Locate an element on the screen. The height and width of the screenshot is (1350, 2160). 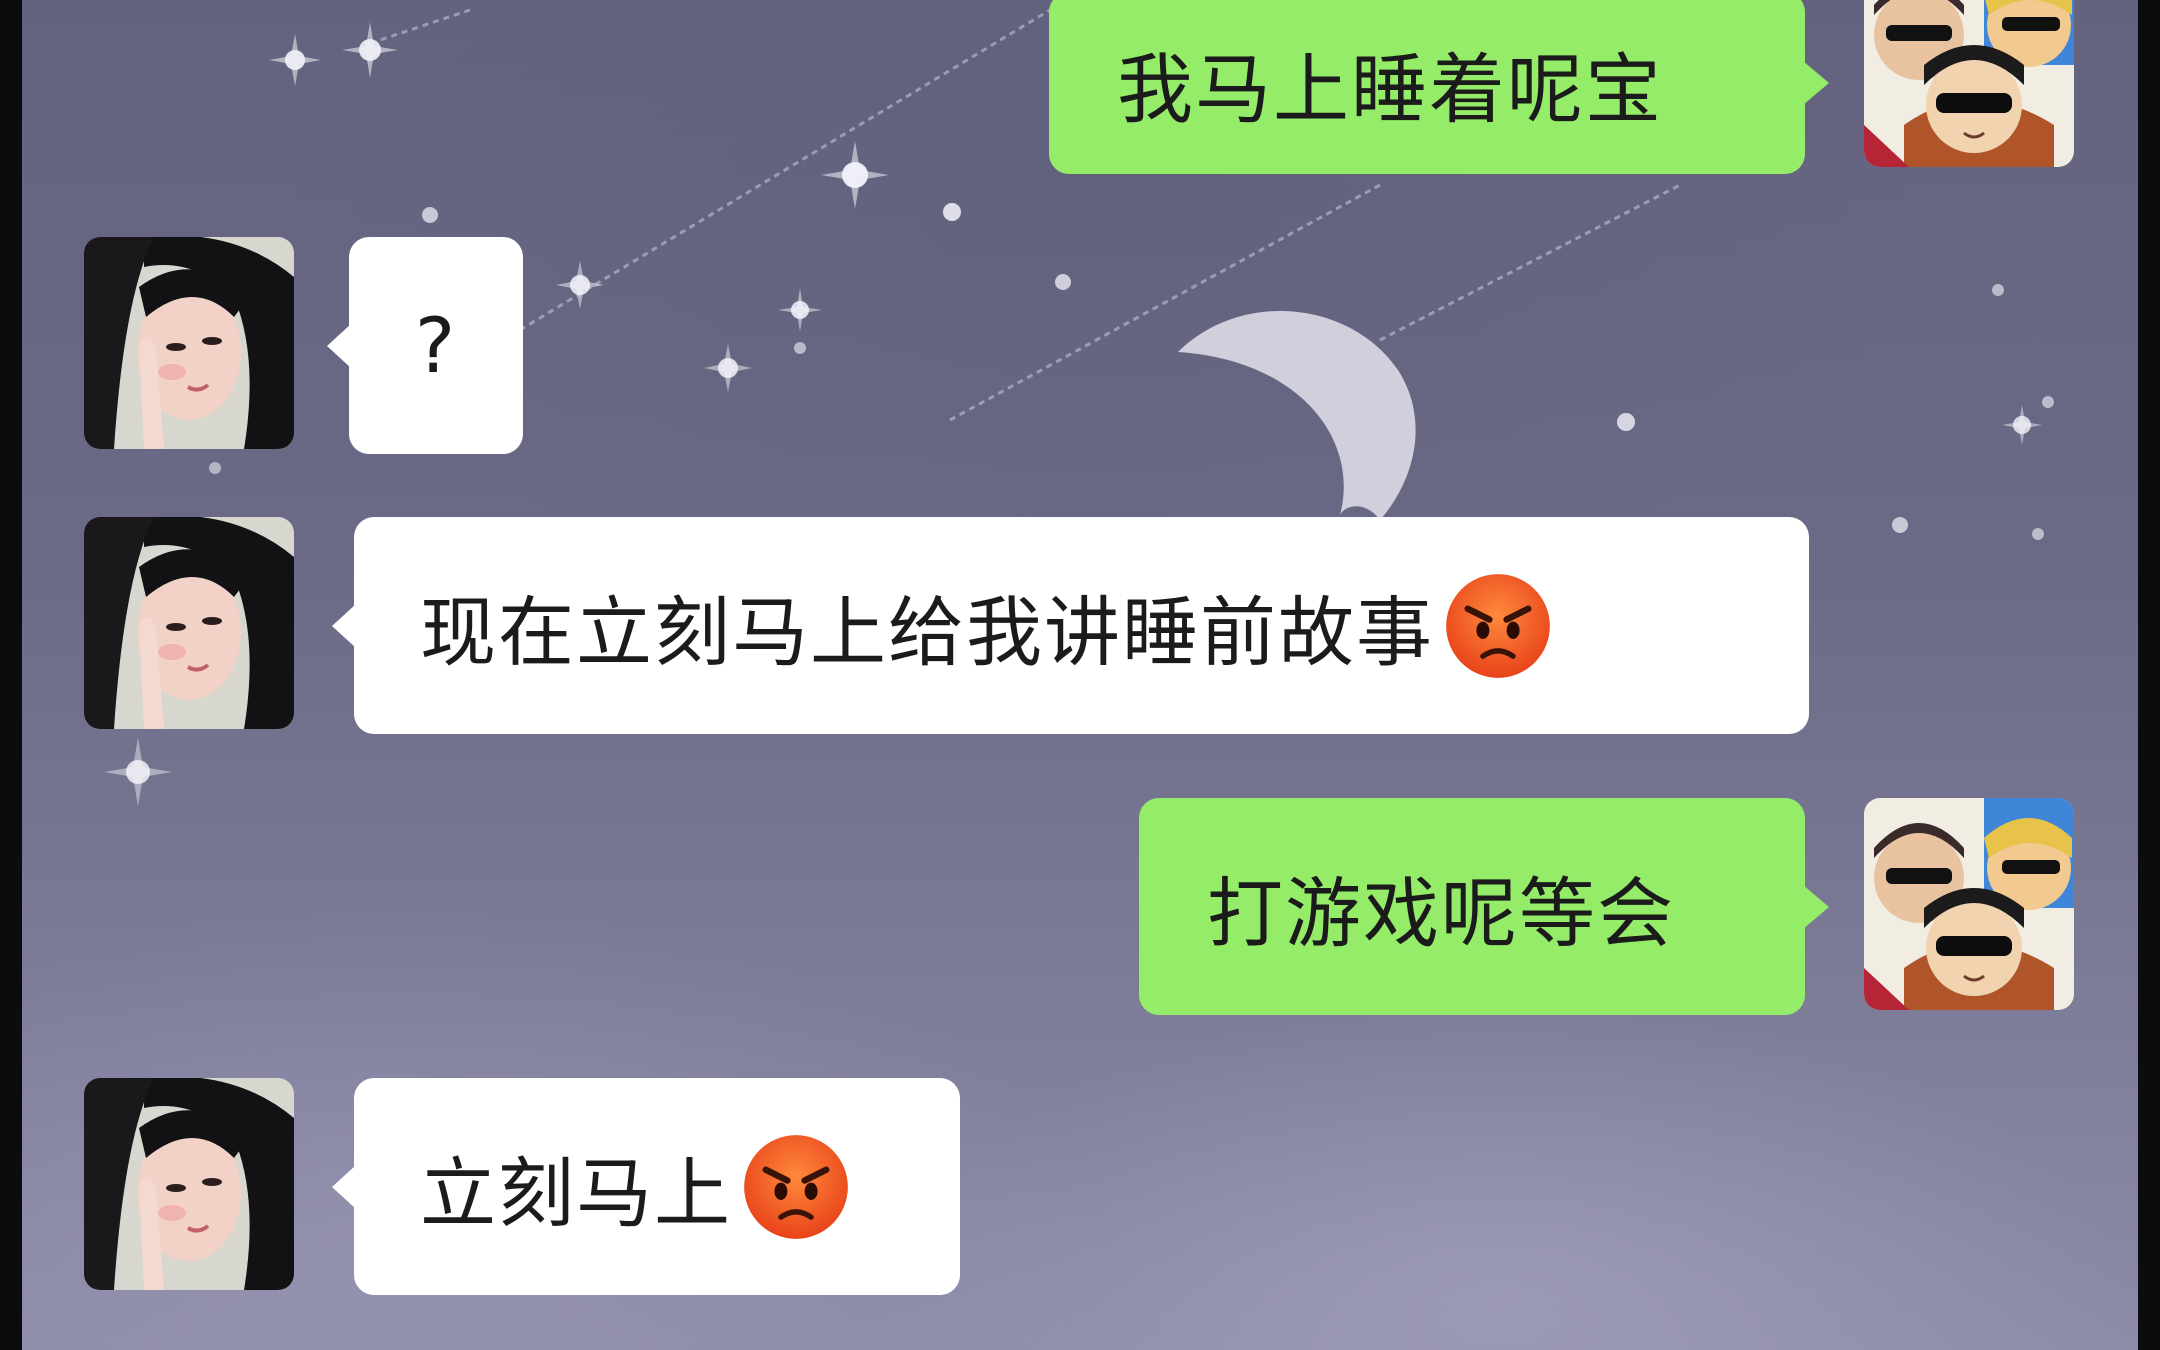
message-bubble-incoming: 立刻马上 is located at coordinates (646, 1186).